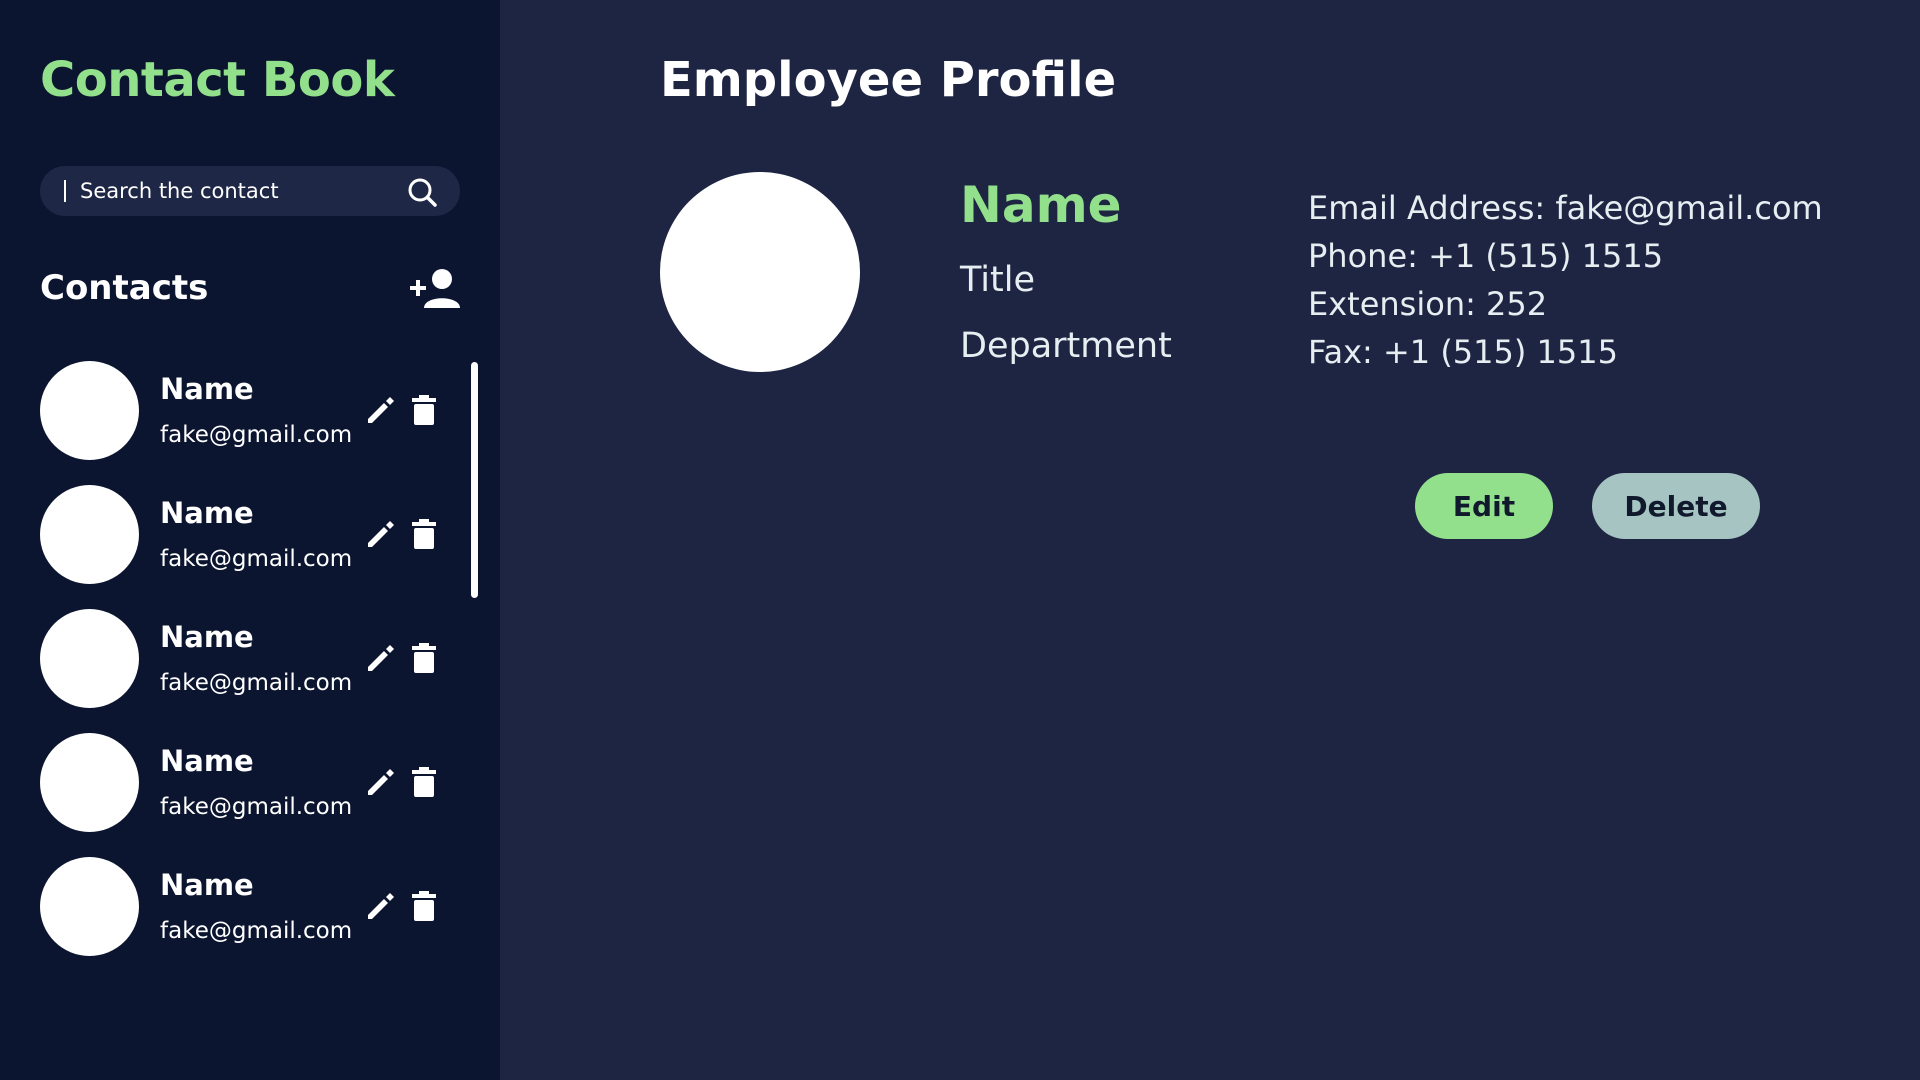 The image size is (1920, 1080). What do you see at coordinates (474, 480) in the screenshot?
I see `contact-list-scrollbar` at bounding box center [474, 480].